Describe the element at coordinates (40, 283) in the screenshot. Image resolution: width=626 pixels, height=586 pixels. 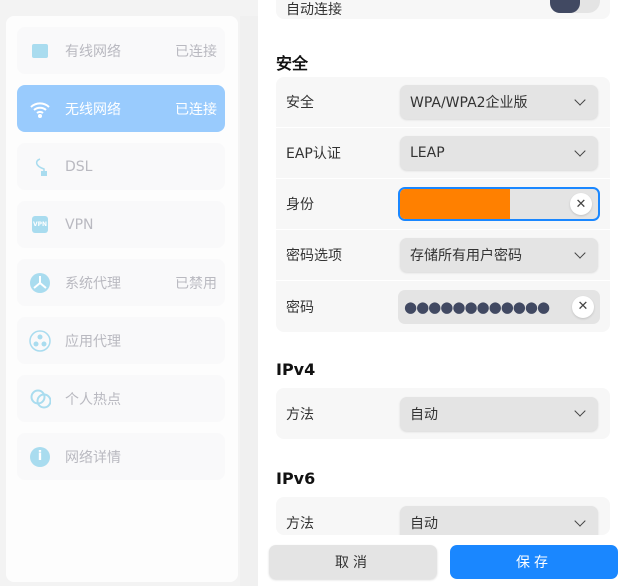
I see `system-proxy-icon` at that location.